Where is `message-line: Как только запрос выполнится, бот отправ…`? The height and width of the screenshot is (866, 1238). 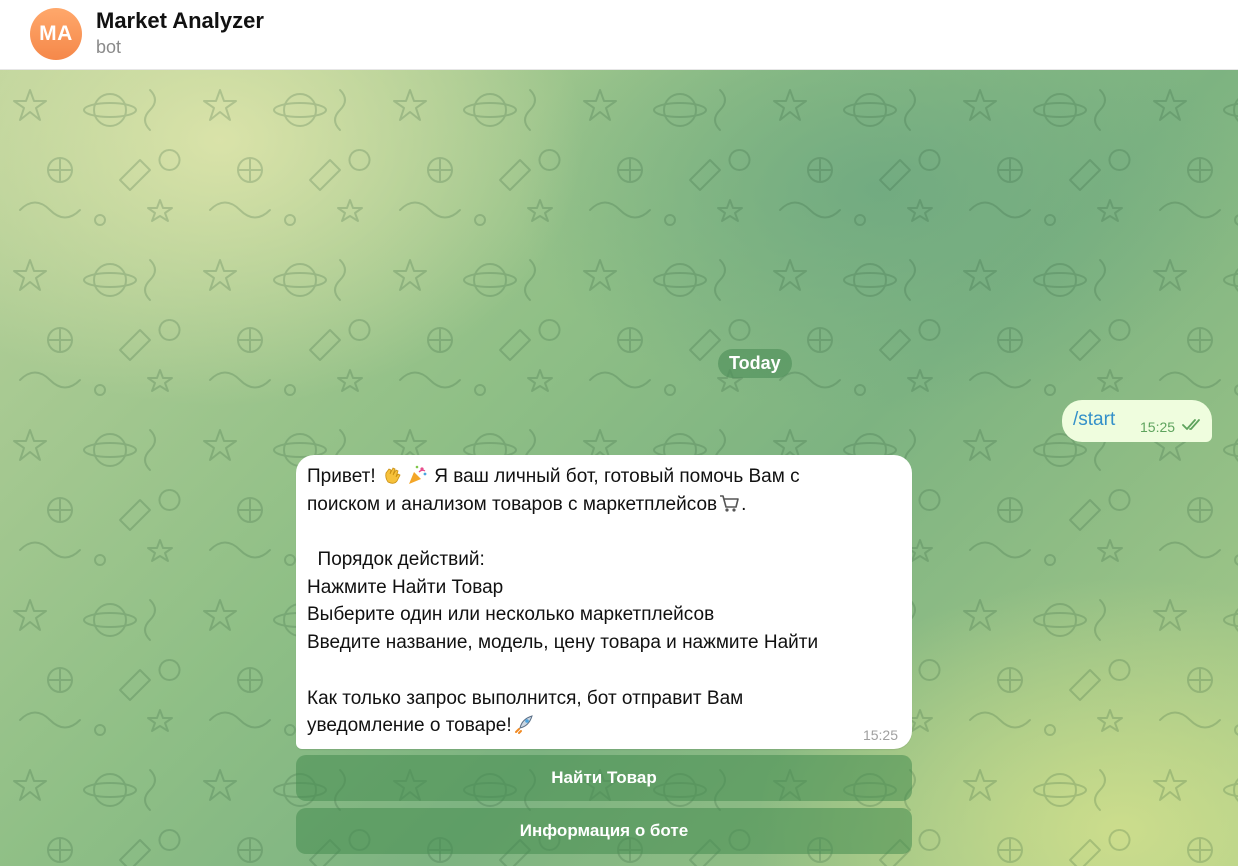 message-line: Как только запрос выполнится, бот отправ… is located at coordinates (525, 698).